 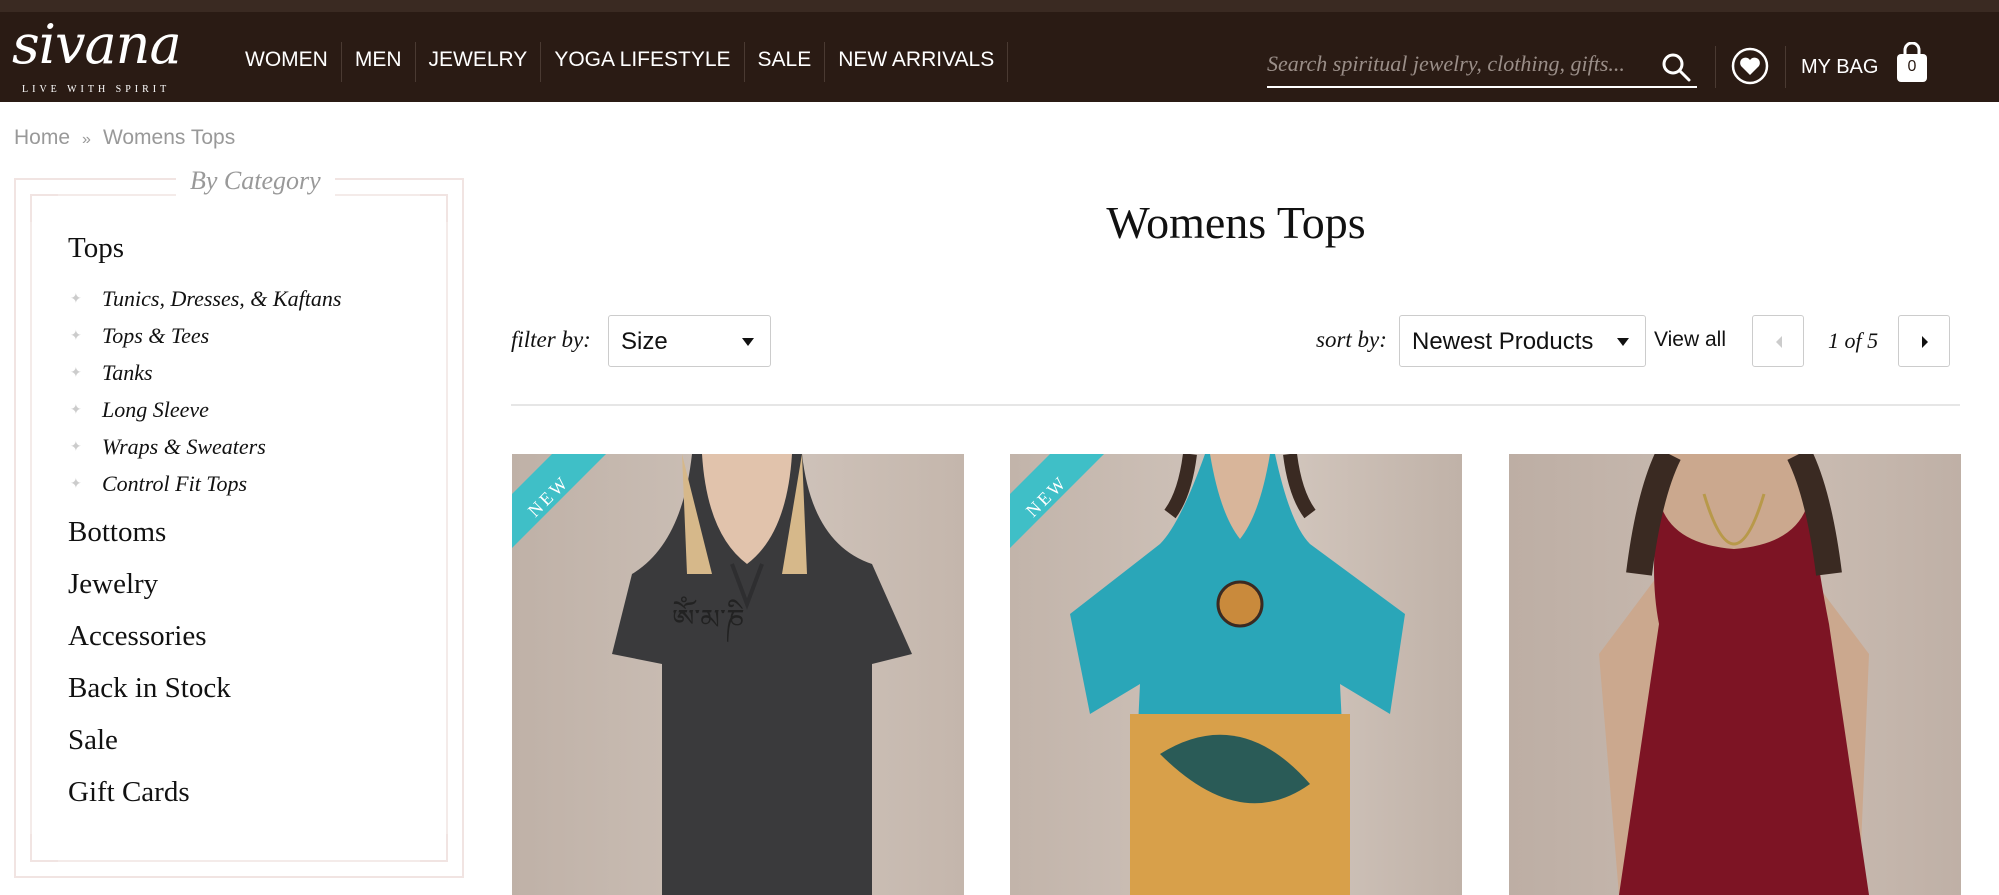 What do you see at coordinates (255, 181) in the screenshot?
I see `sidebar-title: By Category` at bounding box center [255, 181].